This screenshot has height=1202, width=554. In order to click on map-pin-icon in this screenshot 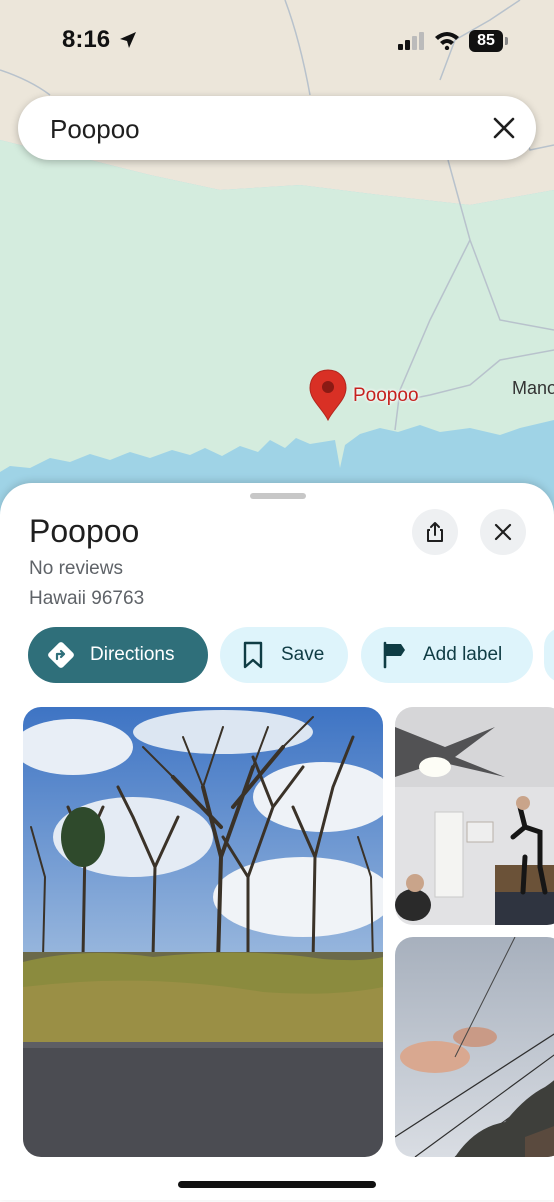, I will do `click(328, 395)`.